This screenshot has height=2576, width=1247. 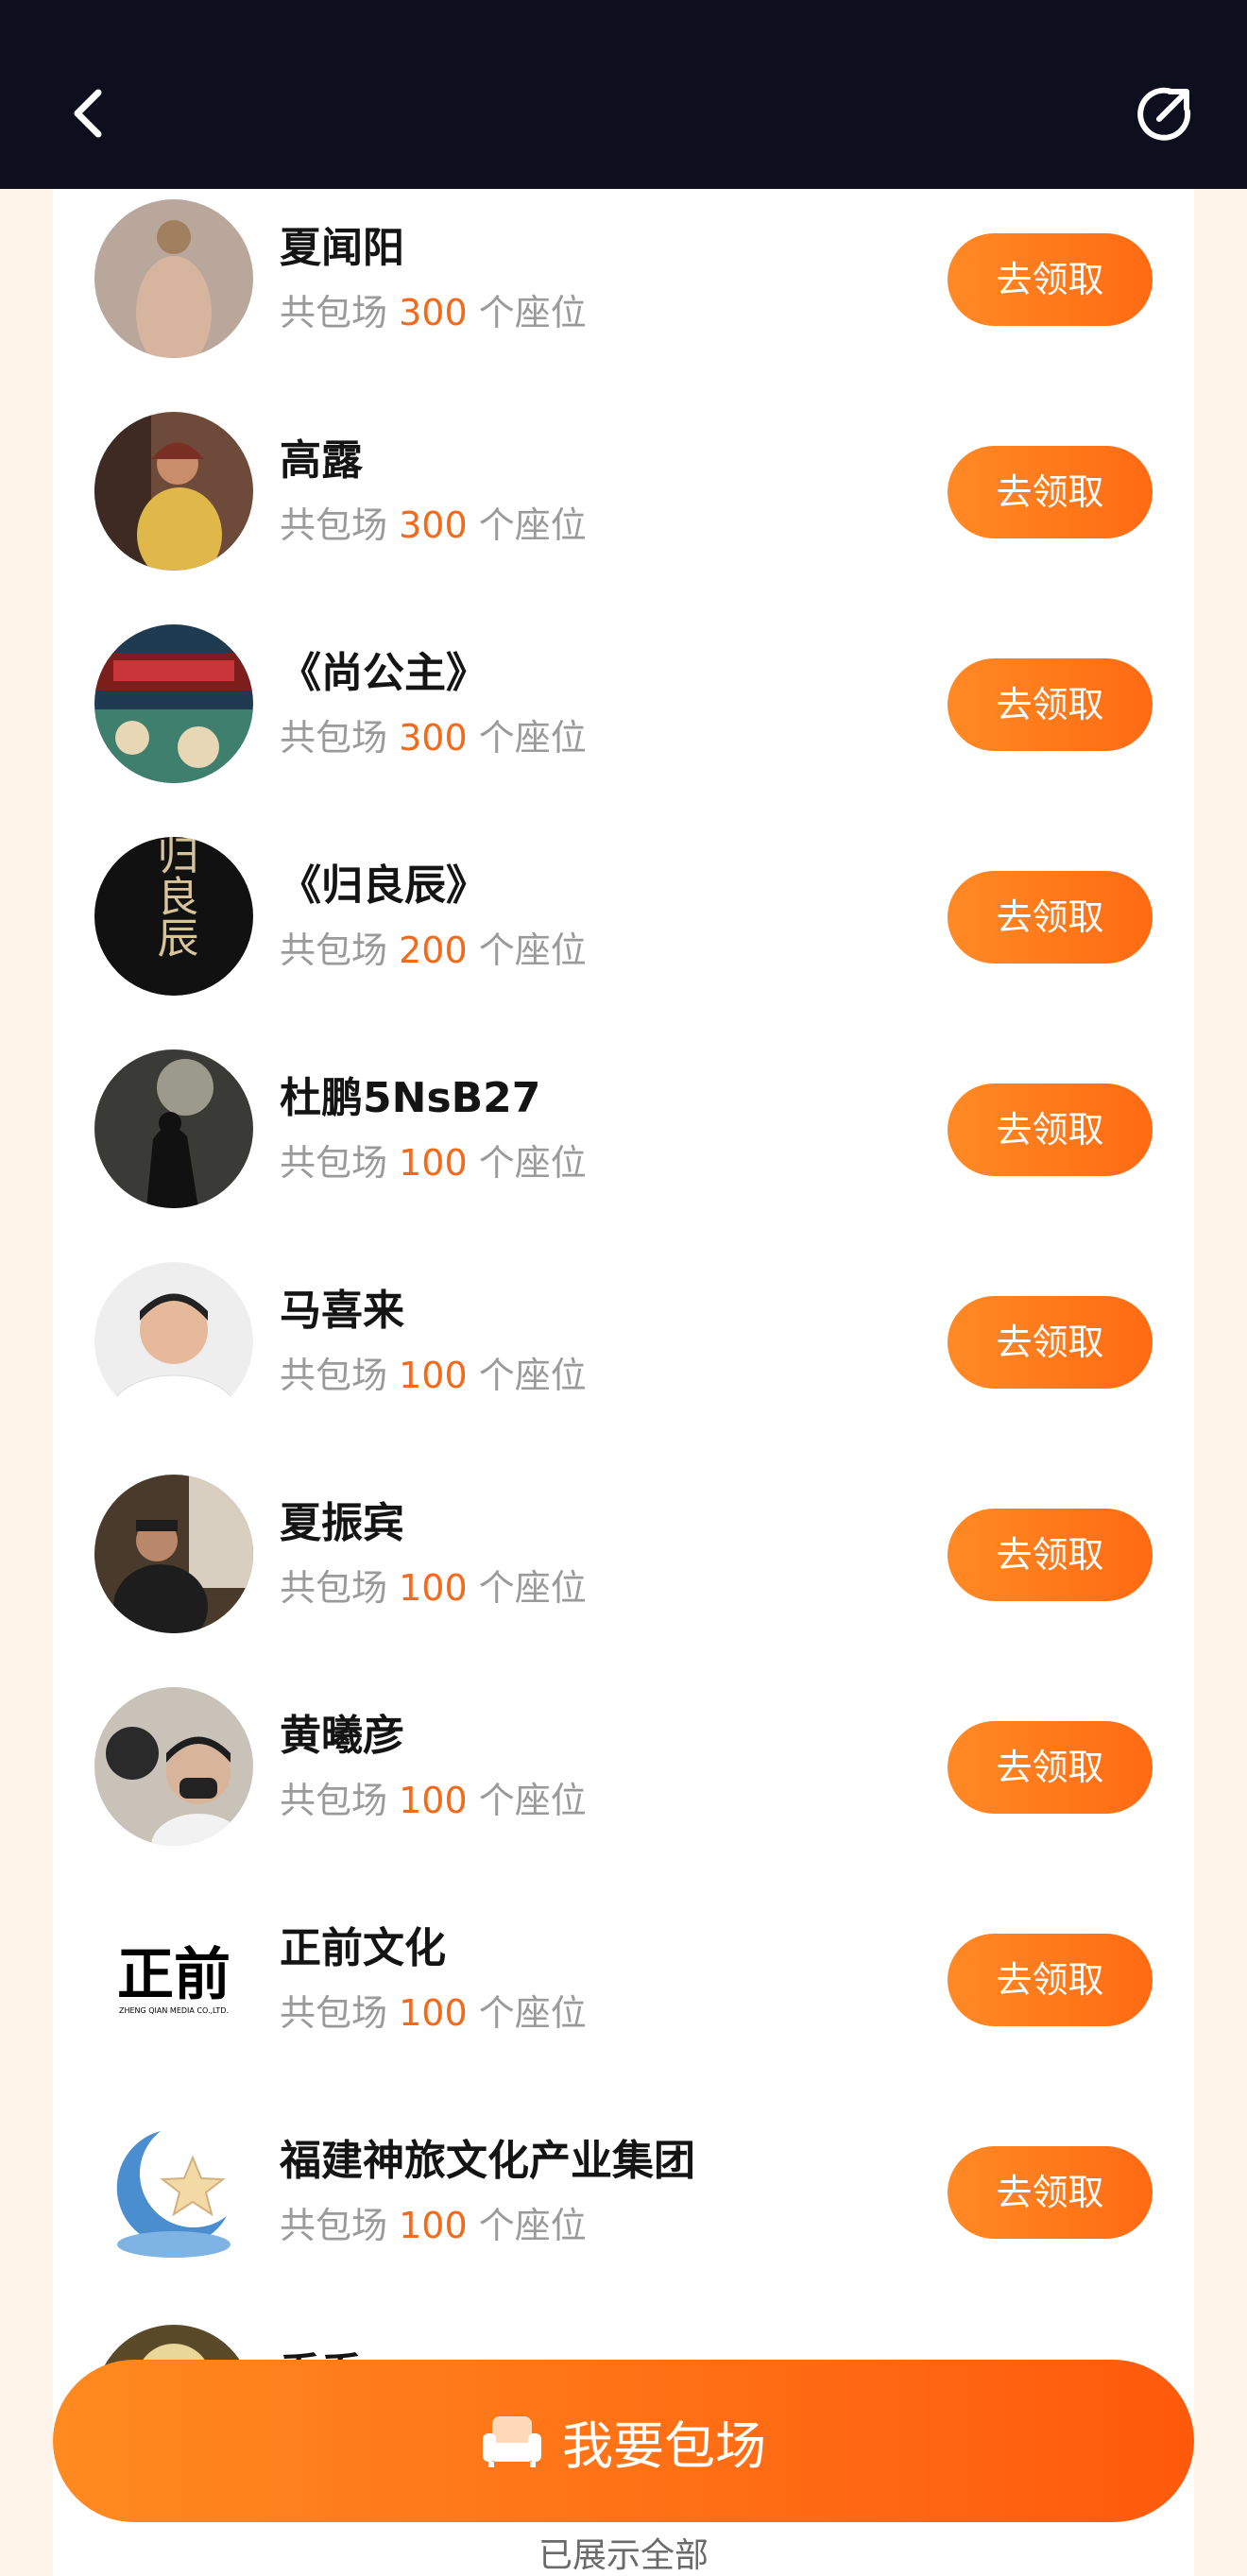 I want to click on seat-count: 共包场 200 个座位, so click(x=434, y=951).